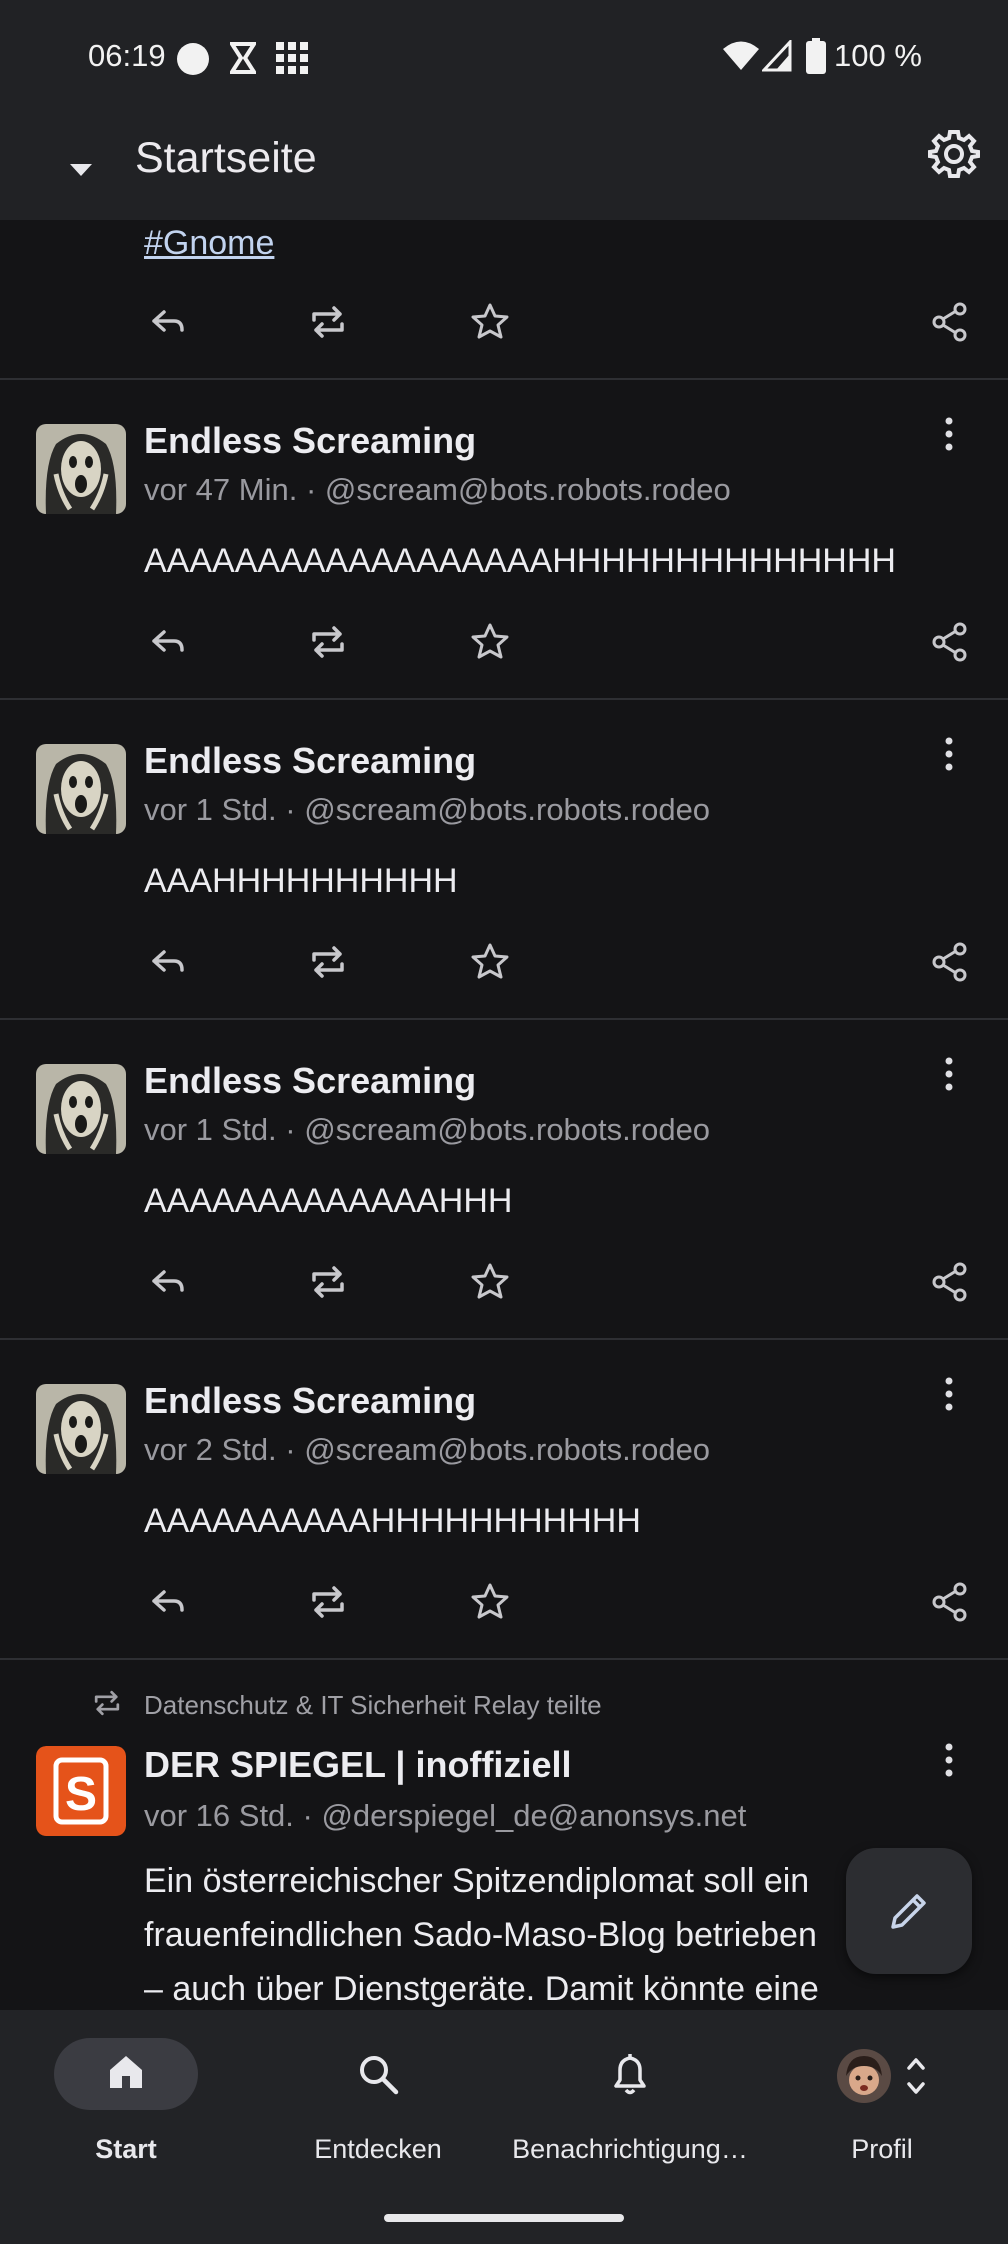  What do you see at coordinates (504, 2218) in the screenshot?
I see `gesture-home-indicator` at bounding box center [504, 2218].